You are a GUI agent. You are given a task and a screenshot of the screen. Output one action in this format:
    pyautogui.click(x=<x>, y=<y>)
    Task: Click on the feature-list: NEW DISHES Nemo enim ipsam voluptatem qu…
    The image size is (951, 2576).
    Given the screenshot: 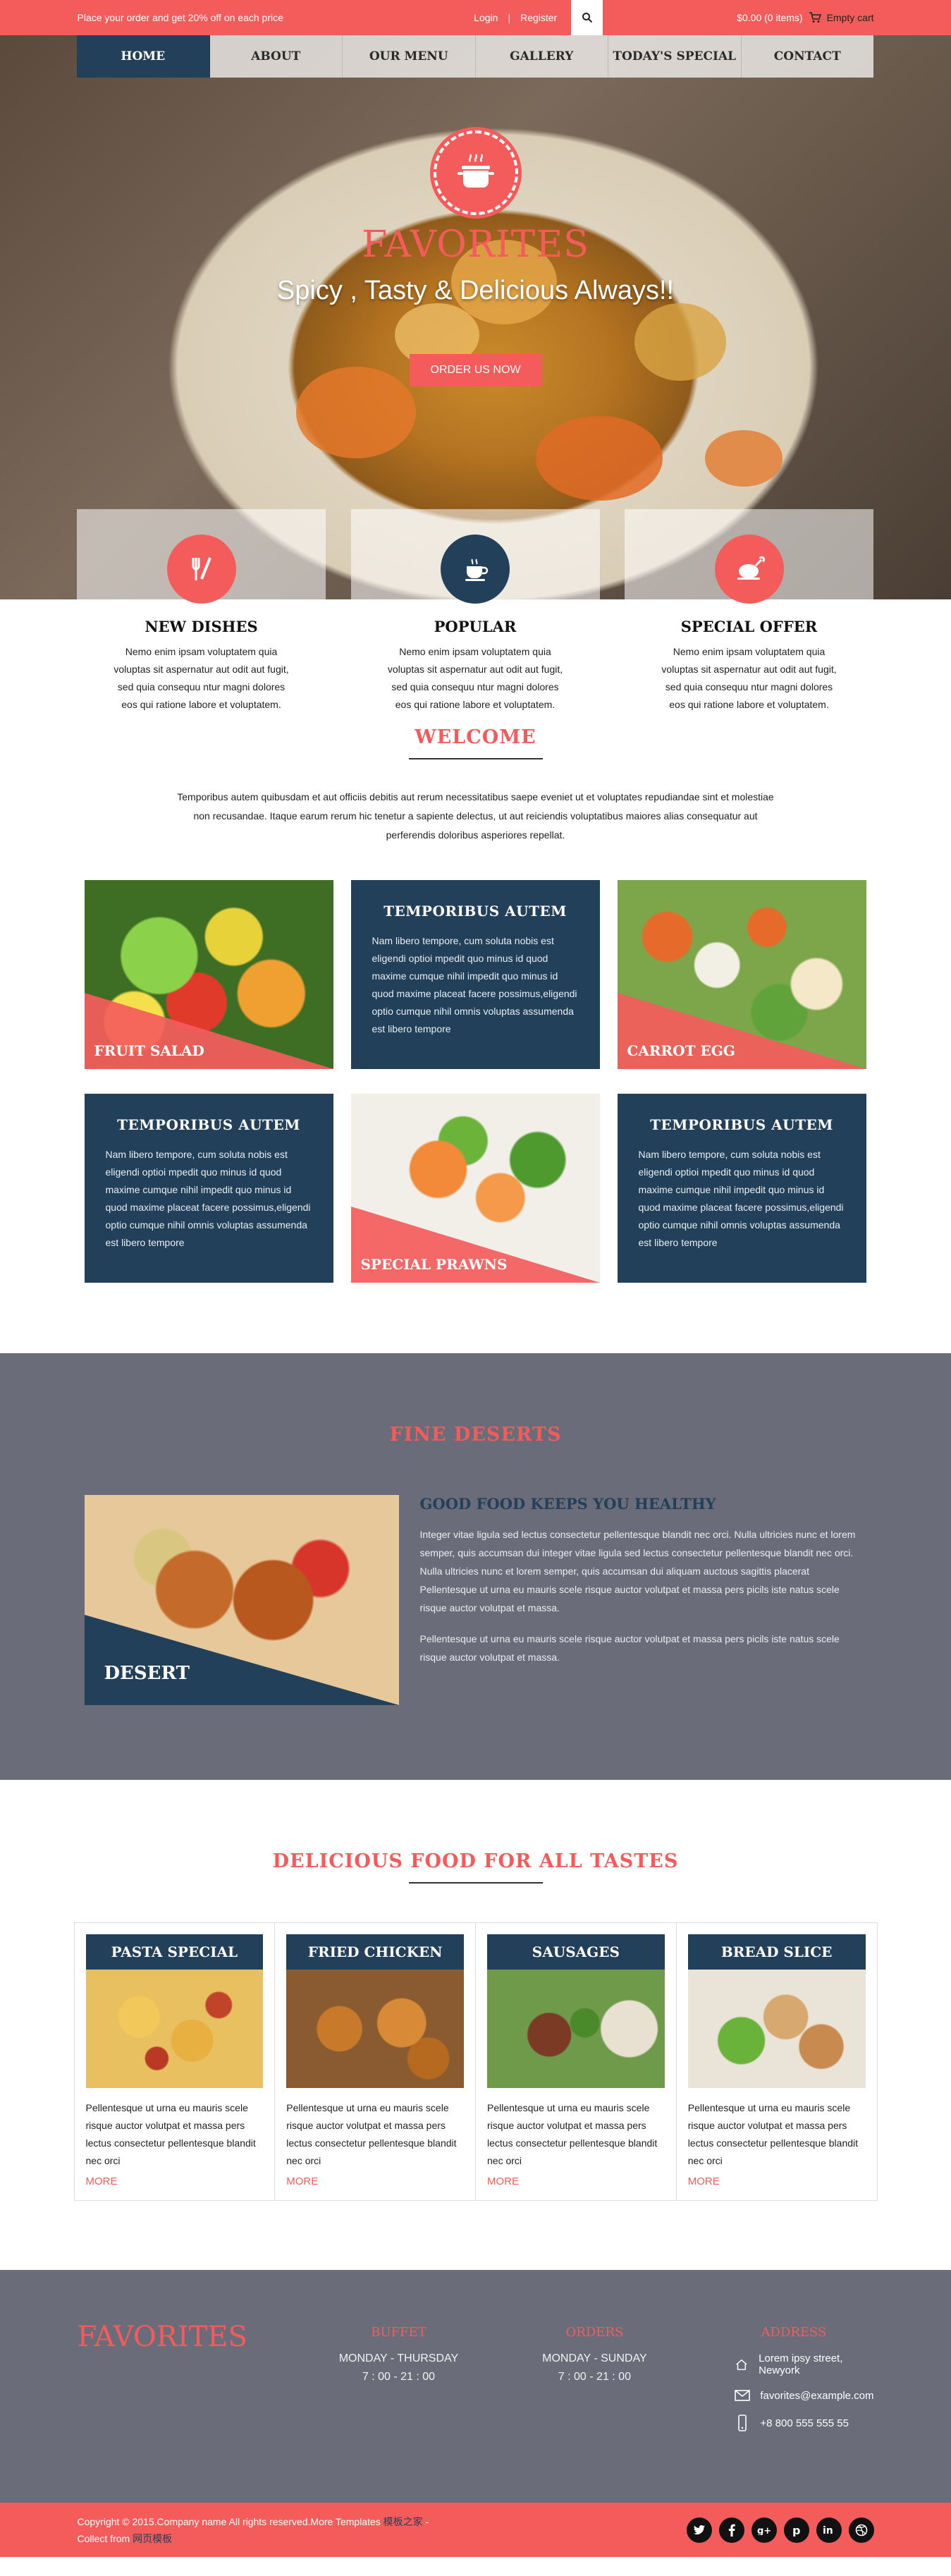 What is the action you would take?
    pyautogui.click(x=475, y=611)
    